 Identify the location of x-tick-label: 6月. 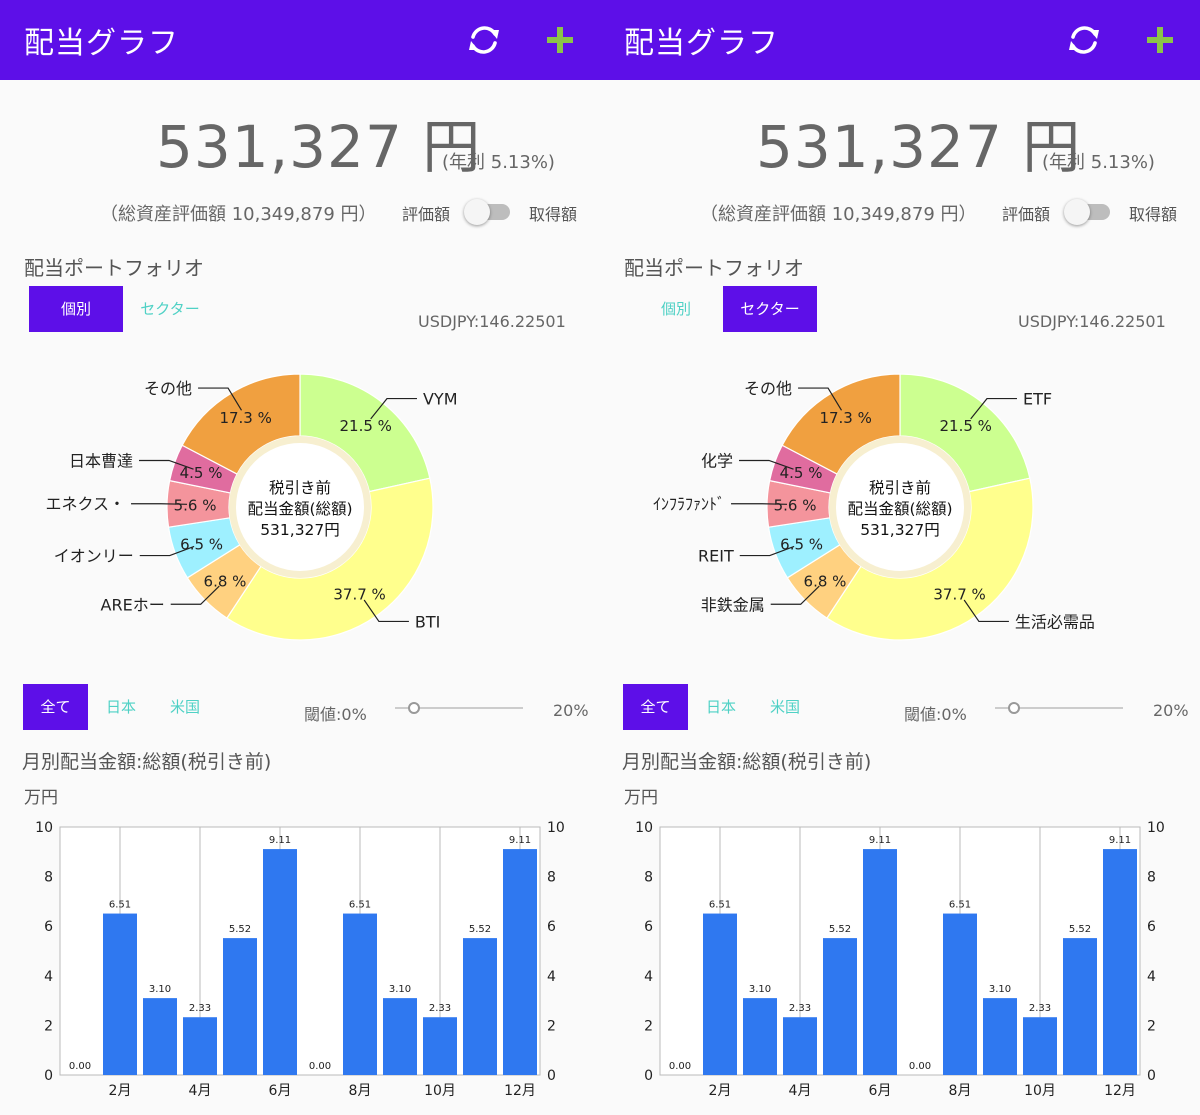
(880, 1091).